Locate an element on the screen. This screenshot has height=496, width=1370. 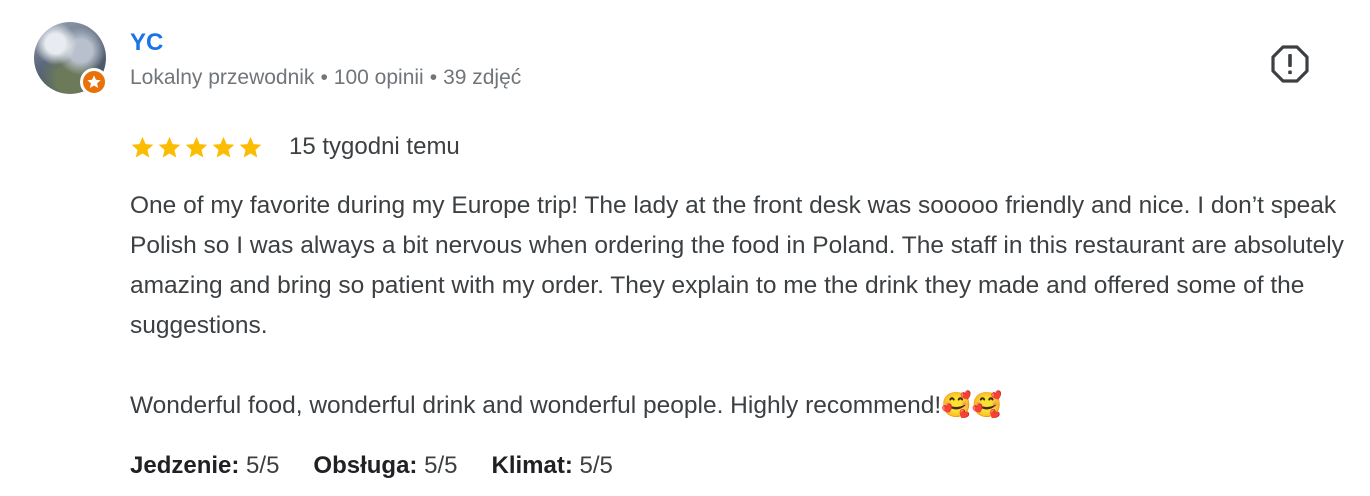
local-guide-label: Lokalny przewodnik is located at coordinates (222, 77).